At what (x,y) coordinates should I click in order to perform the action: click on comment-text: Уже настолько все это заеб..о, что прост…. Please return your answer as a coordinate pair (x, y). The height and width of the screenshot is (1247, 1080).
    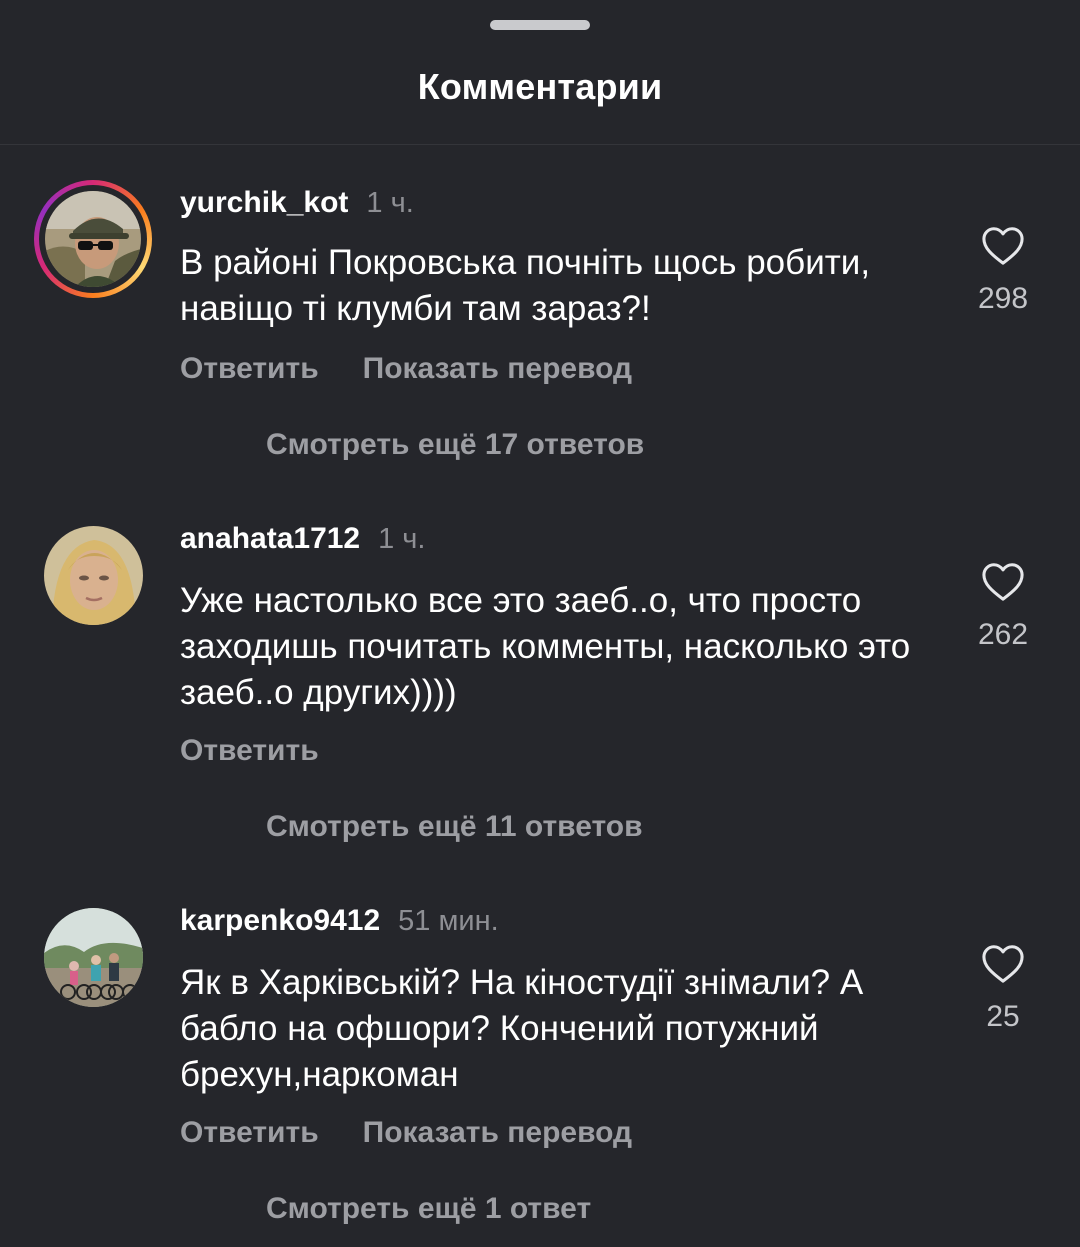
    Looking at the image, I should click on (545, 646).